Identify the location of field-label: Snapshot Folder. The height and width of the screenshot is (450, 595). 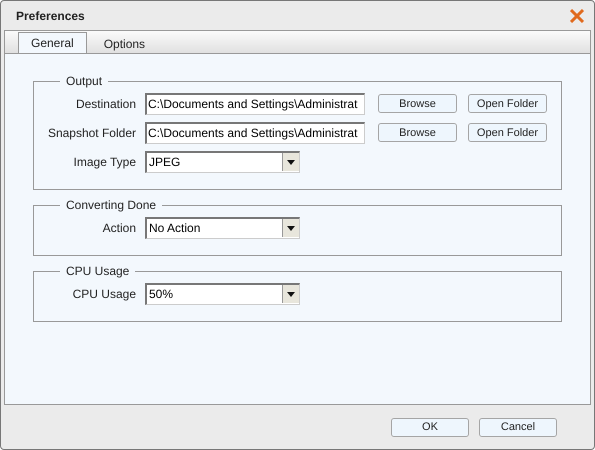
(91, 133).